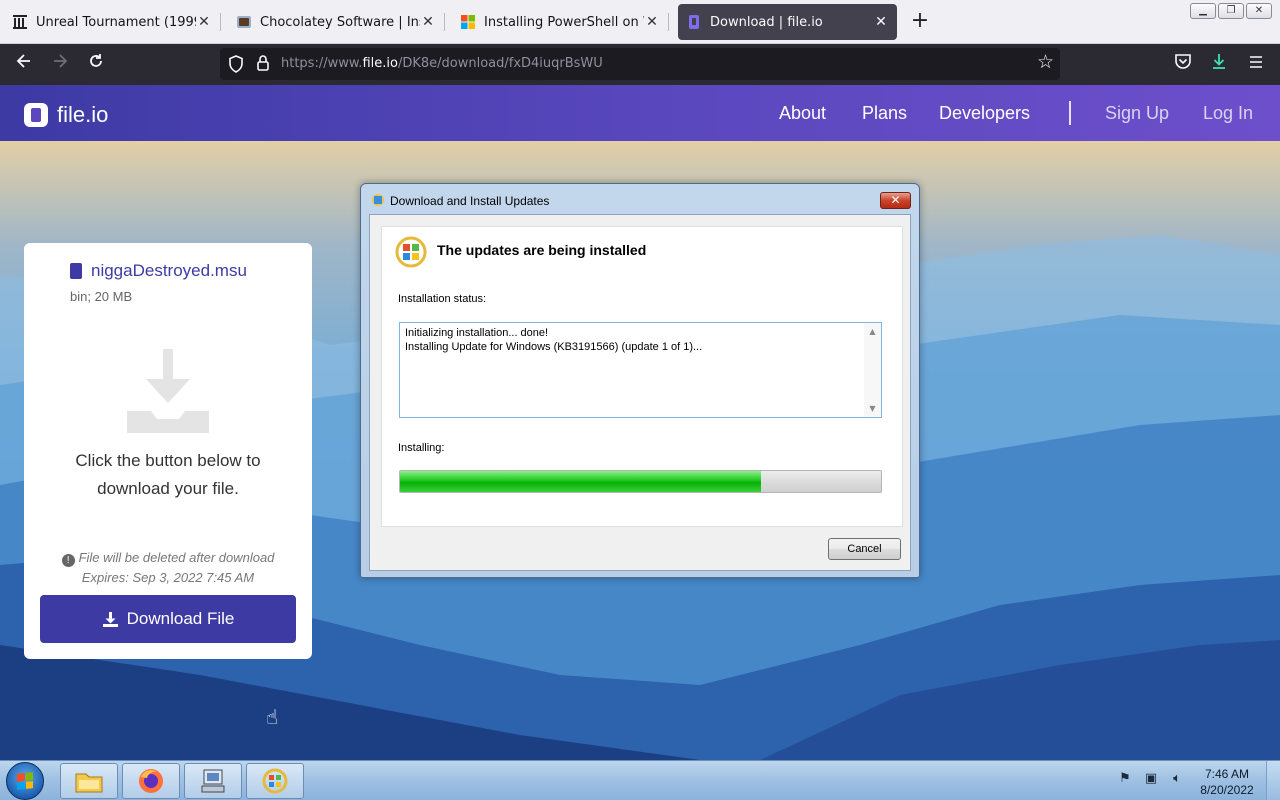 The image size is (1280, 800). I want to click on tab-unreal-tournament: Unreal Tournament (1999) : Epic ✕, so click(112, 22).